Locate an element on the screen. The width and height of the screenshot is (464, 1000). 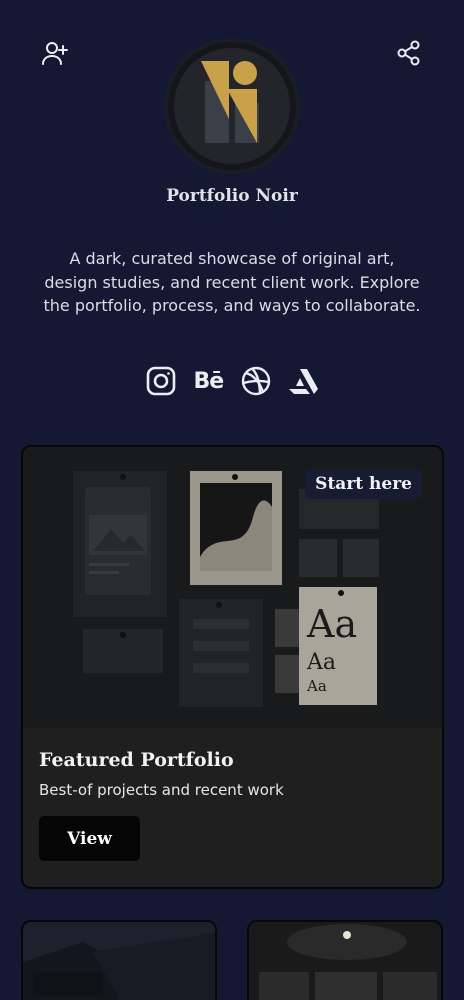
social-links: Bē is located at coordinates (232, 381).